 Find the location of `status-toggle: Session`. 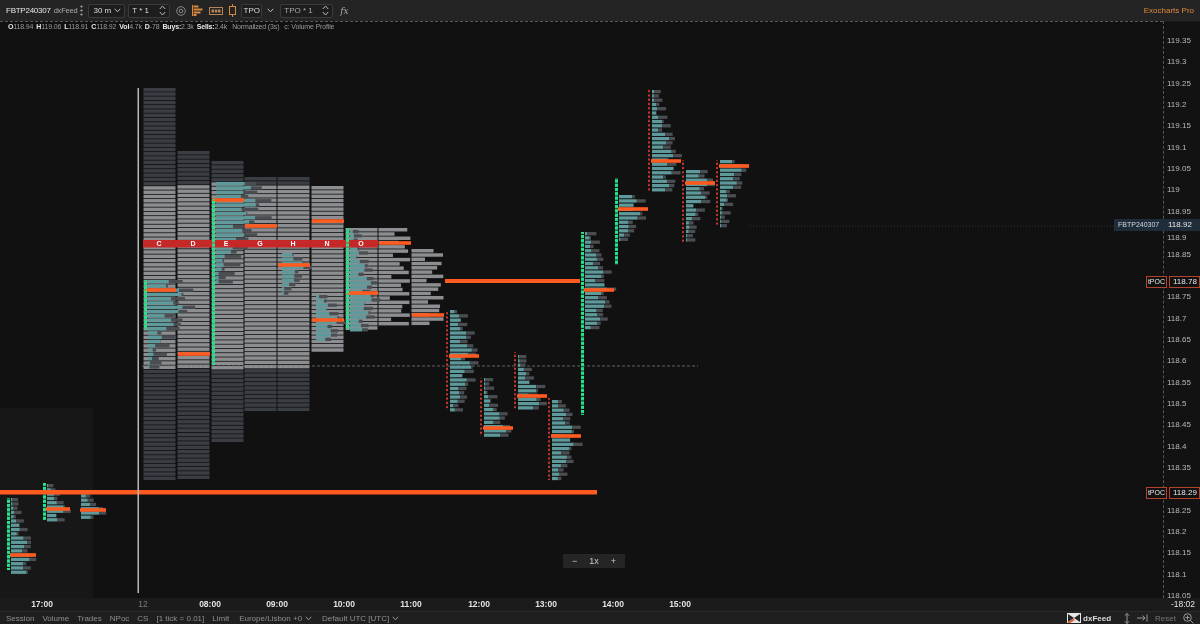

status-toggle: Session is located at coordinates (20, 618).